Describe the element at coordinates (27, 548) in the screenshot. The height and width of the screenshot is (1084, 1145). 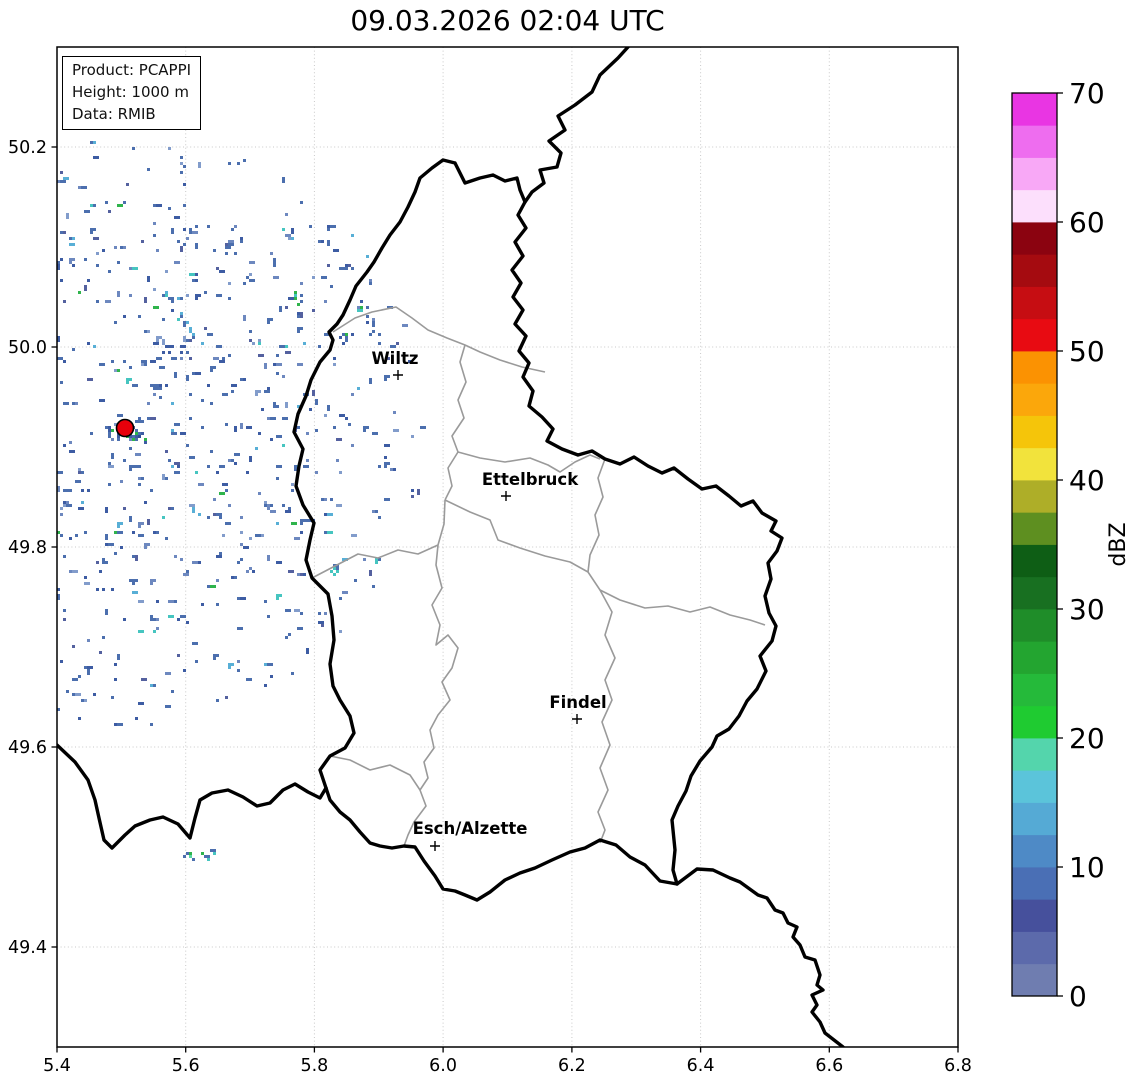
I see `y-tick-label: 49.8` at that location.